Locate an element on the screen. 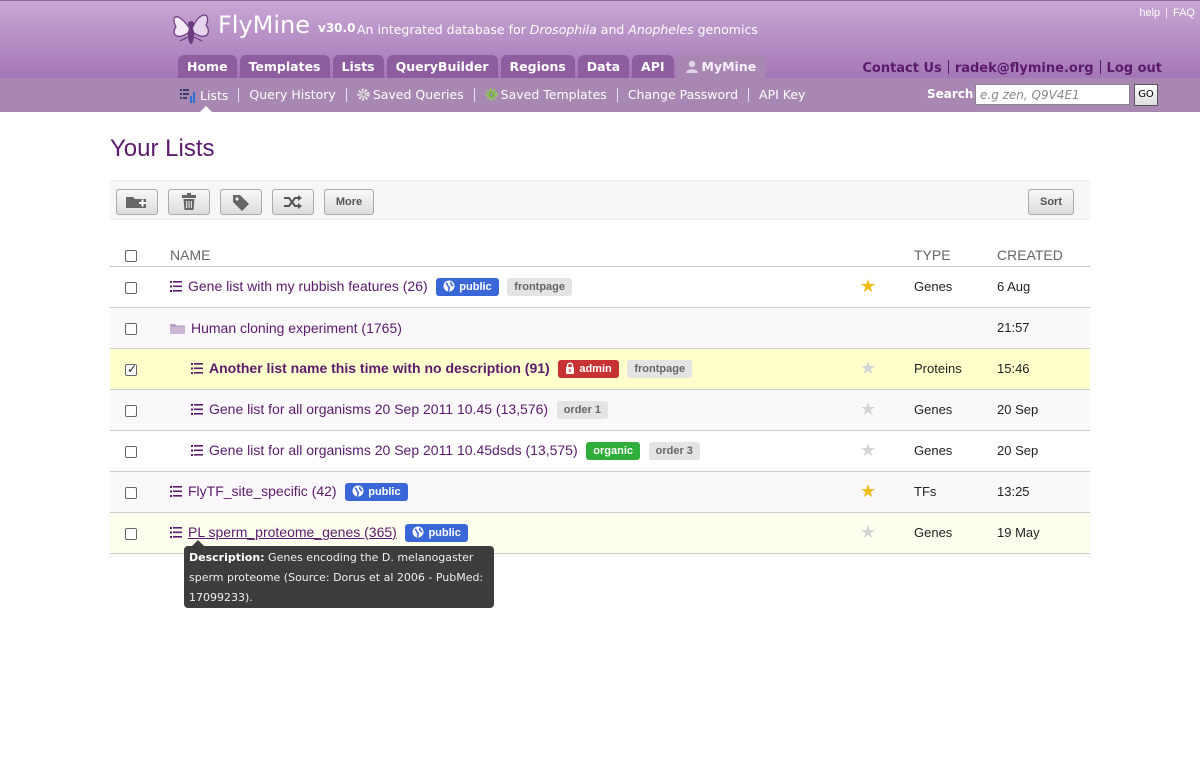  select-all-checkbox is located at coordinates (131, 255).